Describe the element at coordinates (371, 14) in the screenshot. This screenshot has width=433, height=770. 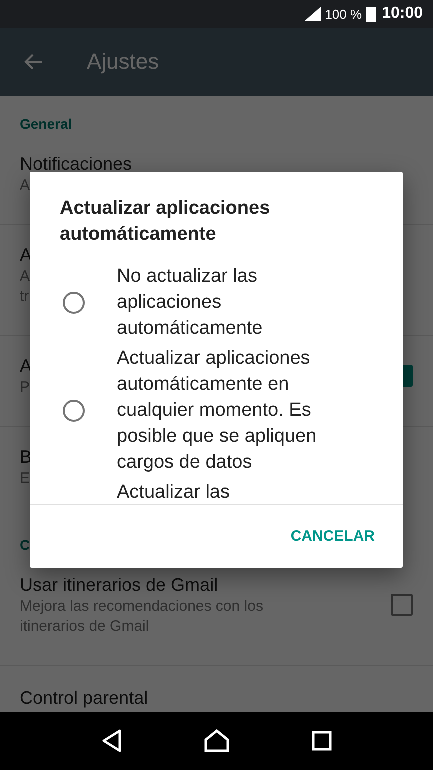
I see `battery-icon` at that location.